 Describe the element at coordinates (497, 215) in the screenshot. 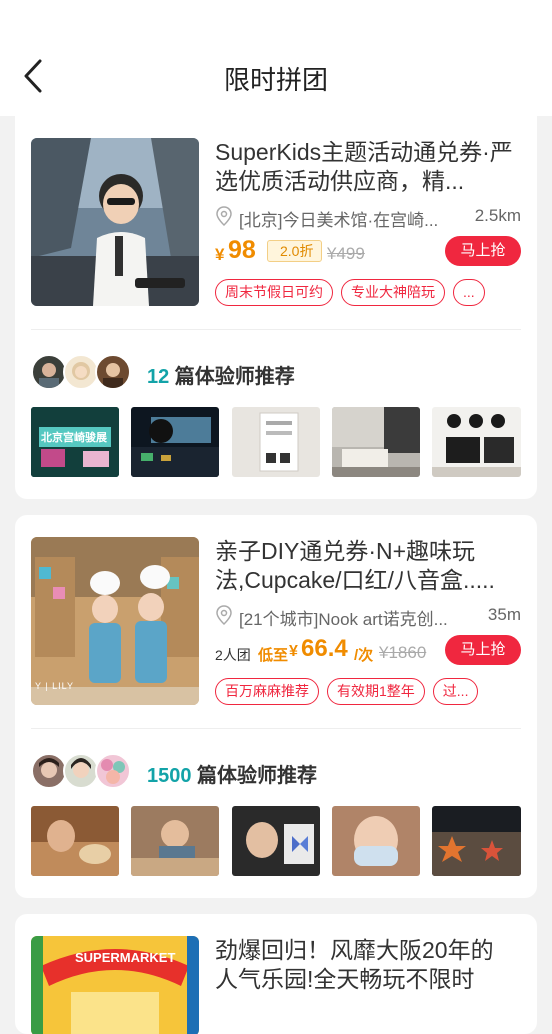

I see `distance-text: 2.5km` at that location.